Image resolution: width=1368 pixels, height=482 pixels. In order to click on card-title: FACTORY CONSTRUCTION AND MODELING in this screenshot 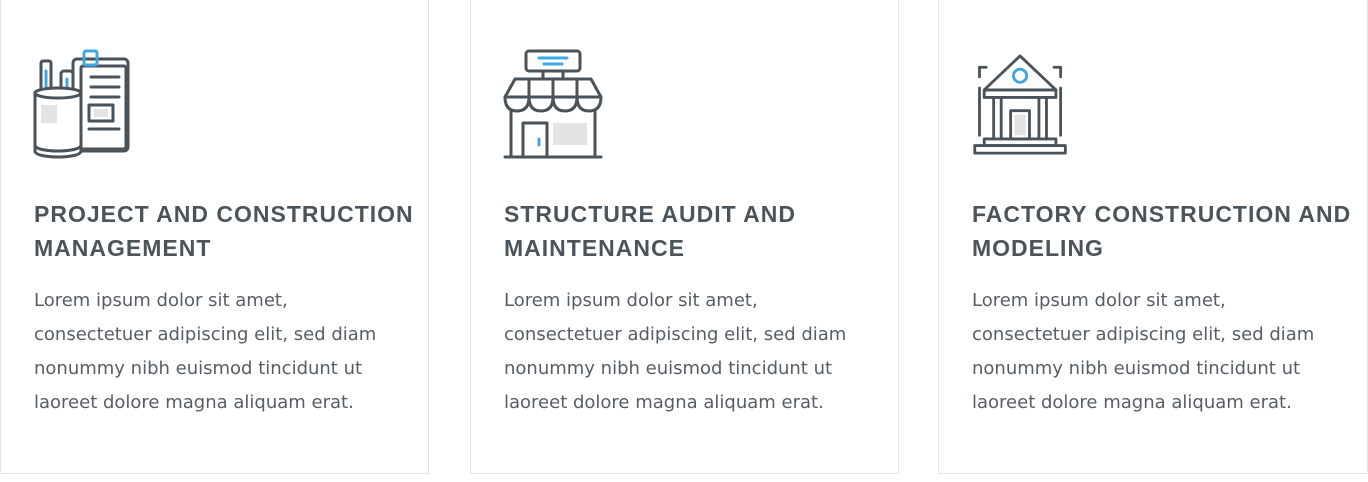, I will do `click(1162, 231)`.